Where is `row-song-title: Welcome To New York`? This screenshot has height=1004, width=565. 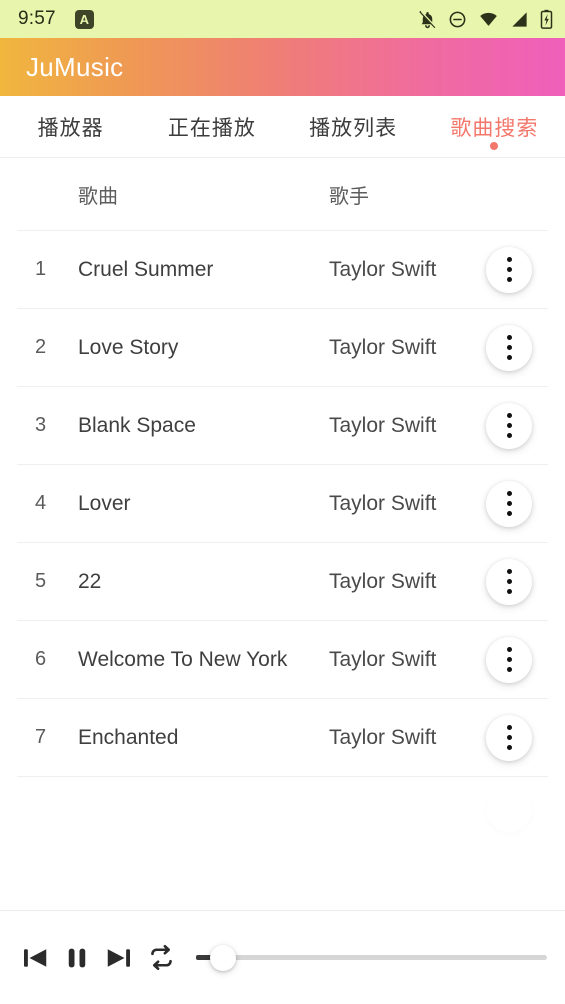 row-song-title: Welcome To New York is located at coordinates (183, 659).